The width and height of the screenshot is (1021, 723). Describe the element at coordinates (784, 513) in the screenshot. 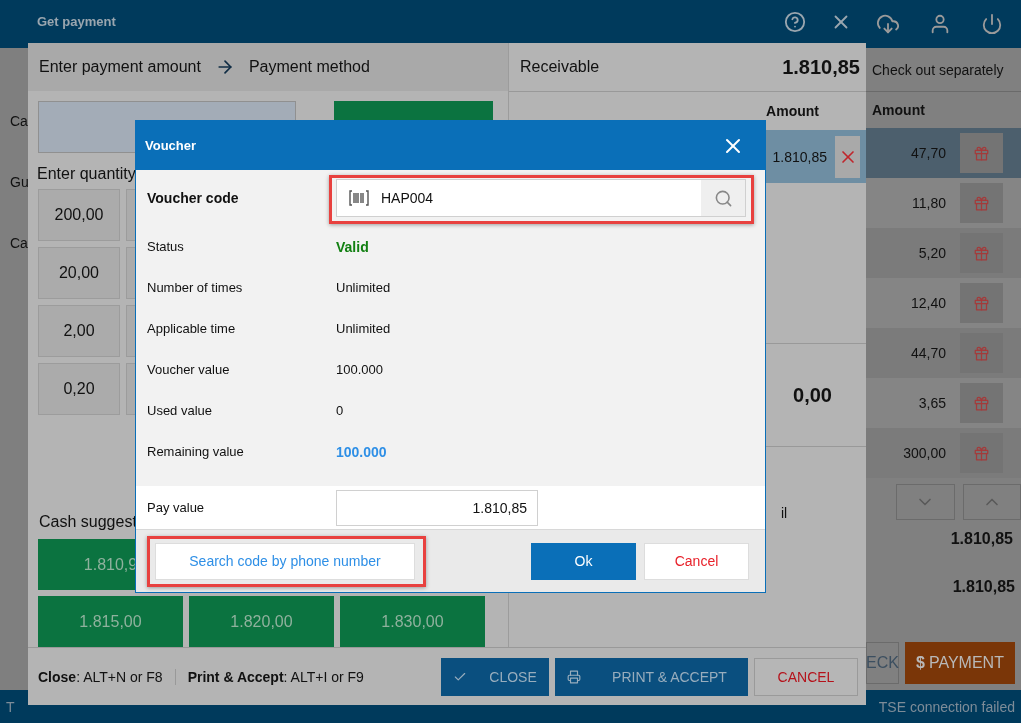

I see `label-text: il` at that location.